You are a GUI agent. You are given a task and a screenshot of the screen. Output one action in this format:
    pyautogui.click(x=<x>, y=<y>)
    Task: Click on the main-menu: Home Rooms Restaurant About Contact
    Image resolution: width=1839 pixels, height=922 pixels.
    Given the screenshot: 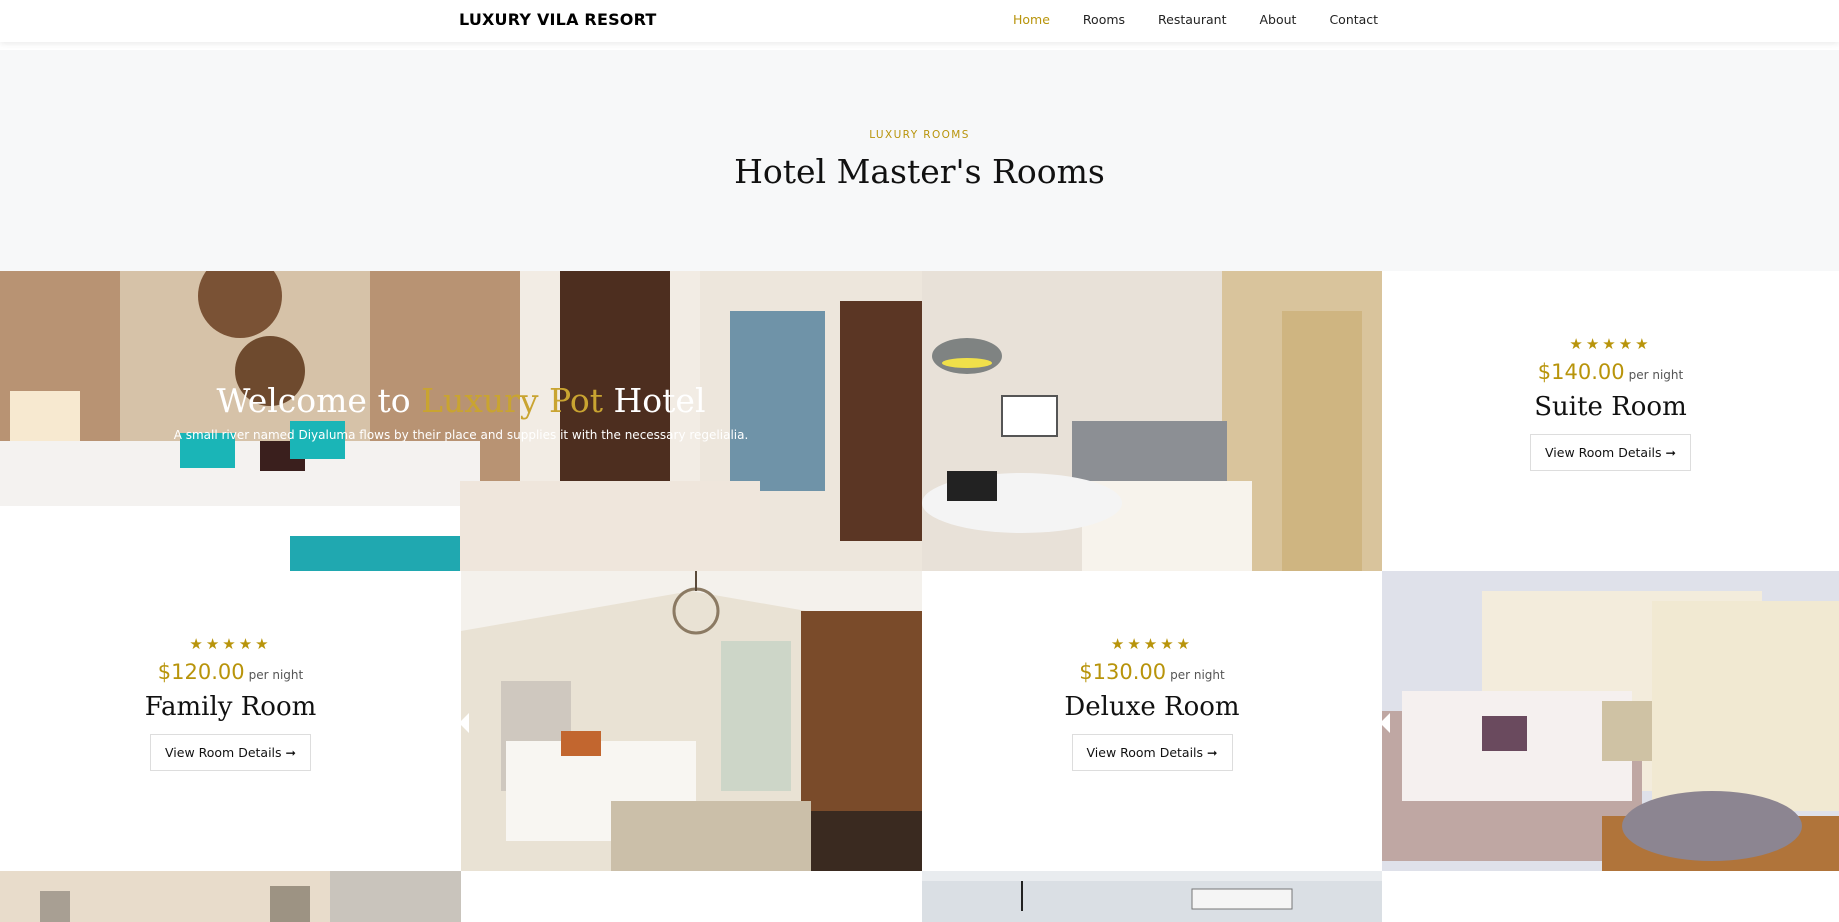 What is the action you would take?
    pyautogui.click(x=1212, y=19)
    